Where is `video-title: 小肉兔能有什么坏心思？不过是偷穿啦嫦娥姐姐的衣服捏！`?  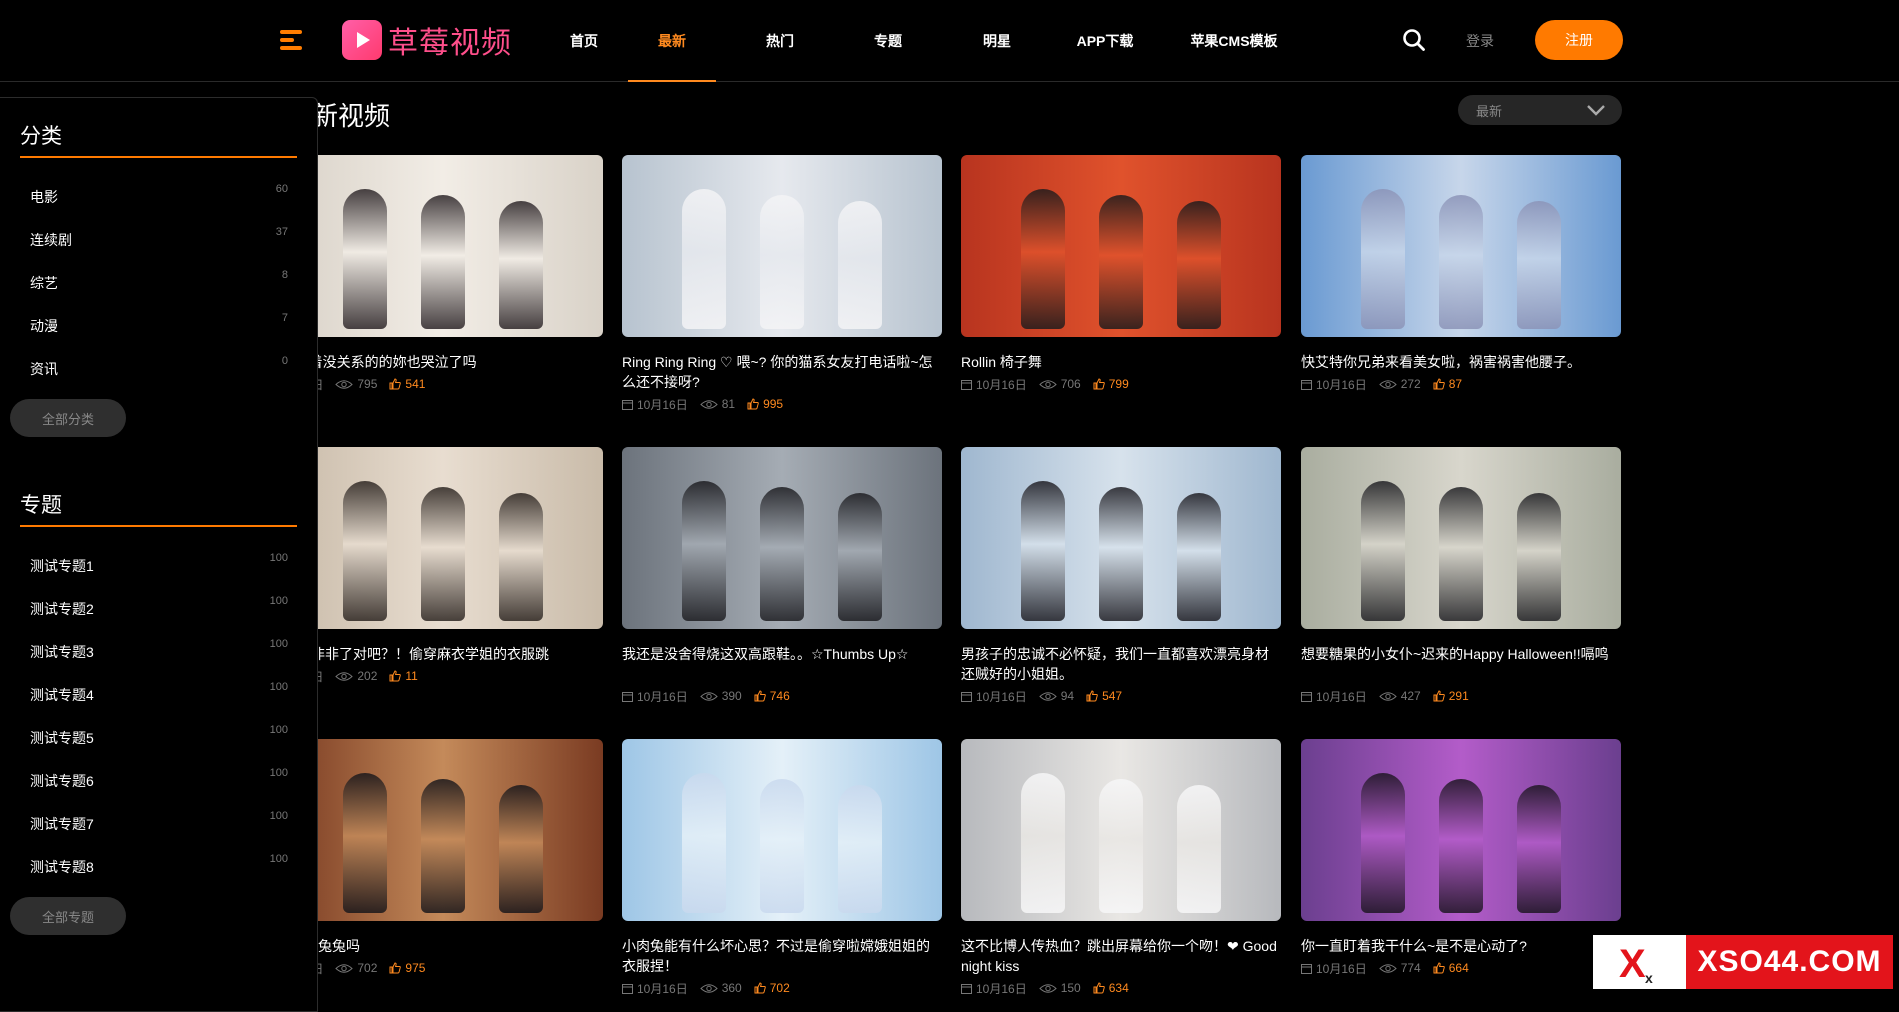
video-title: 小肉兔能有什么坏心思？不过是偷穿啦嫦娥姐姐的衣服捏！ is located at coordinates (782, 956).